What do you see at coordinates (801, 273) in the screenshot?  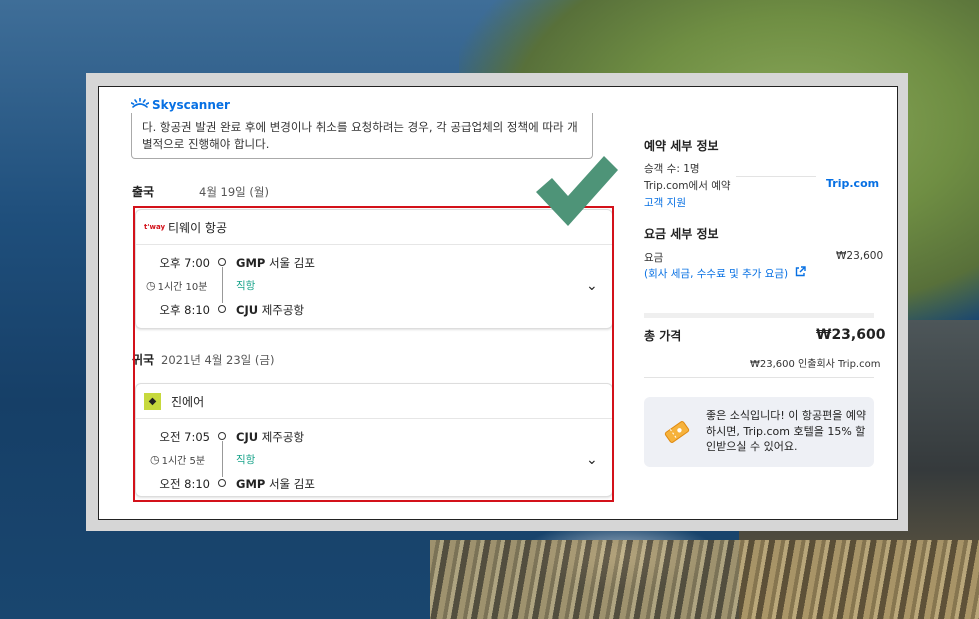 I see `external-link-icon` at bounding box center [801, 273].